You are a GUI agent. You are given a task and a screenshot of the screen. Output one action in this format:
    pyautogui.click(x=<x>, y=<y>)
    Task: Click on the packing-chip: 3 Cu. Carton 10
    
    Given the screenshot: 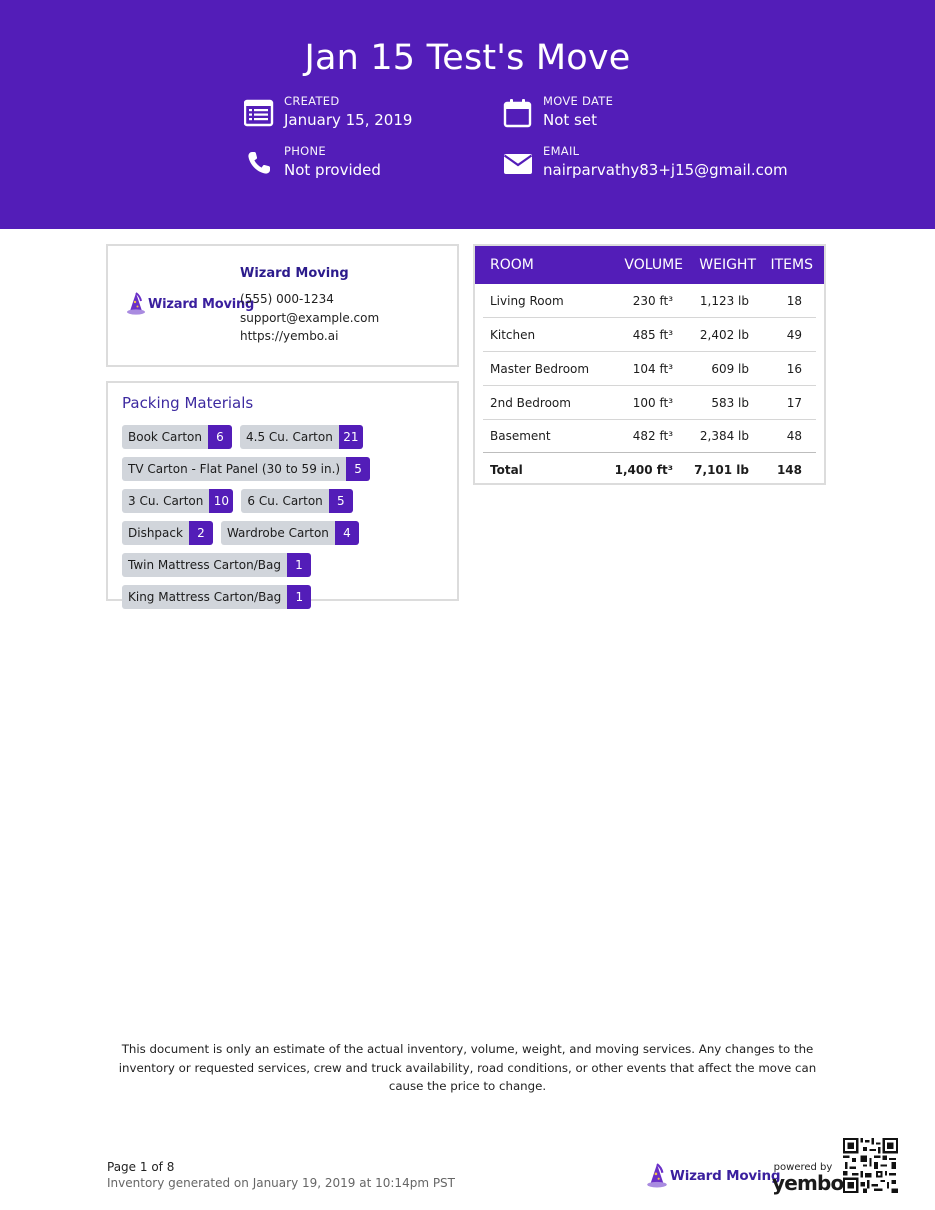 What is the action you would take?
    pyautogui.click(x=178, y=501)
    